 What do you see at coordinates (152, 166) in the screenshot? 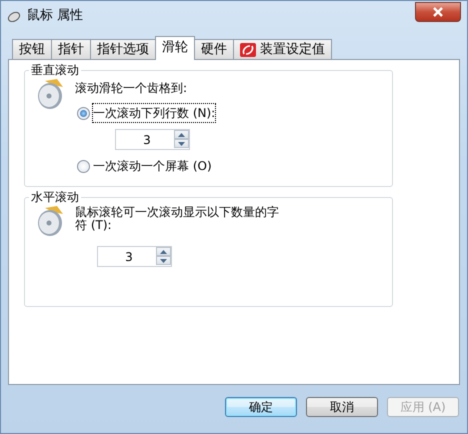
I see `radio-label: 一次滚动一个屏幕 (O)` at bounding box center [152, 166].